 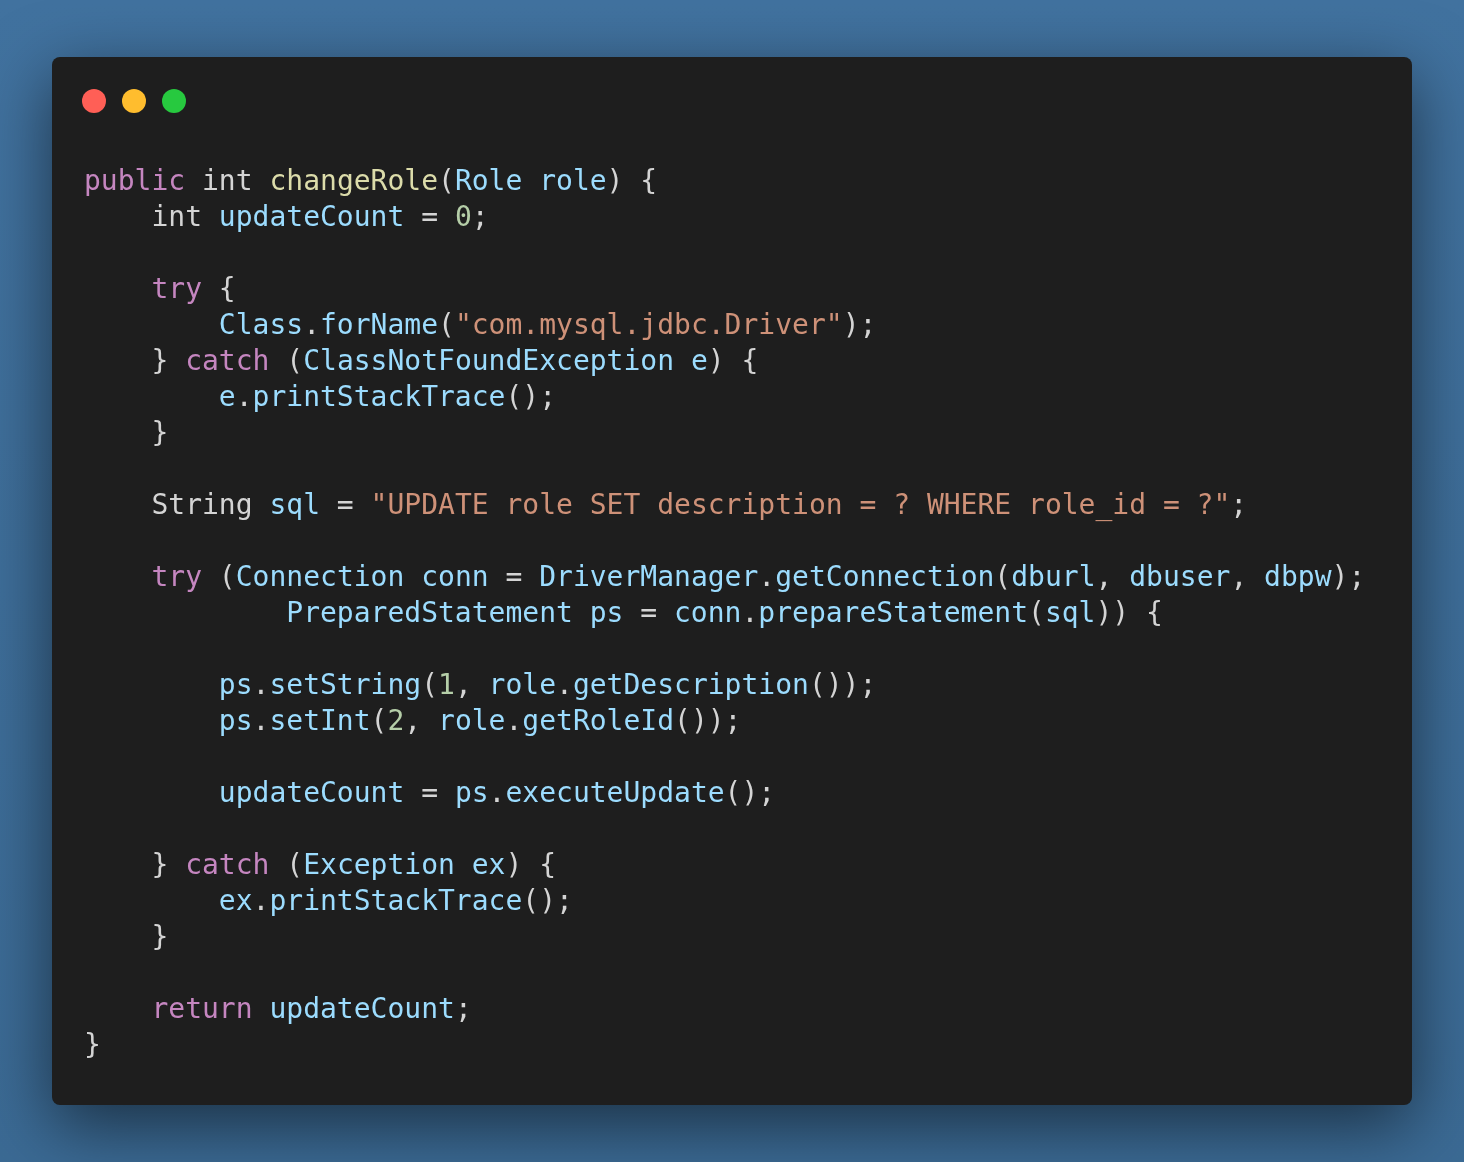 I want to click on code-line: ps.setInt(2, role.getRoleId());, so click(x=479, y=721).